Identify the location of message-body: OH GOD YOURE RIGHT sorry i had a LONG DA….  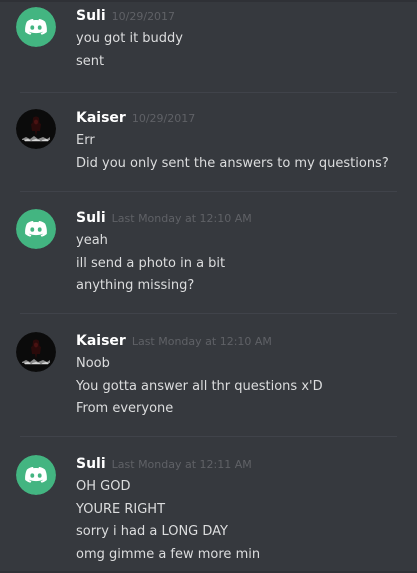
(168, 521).